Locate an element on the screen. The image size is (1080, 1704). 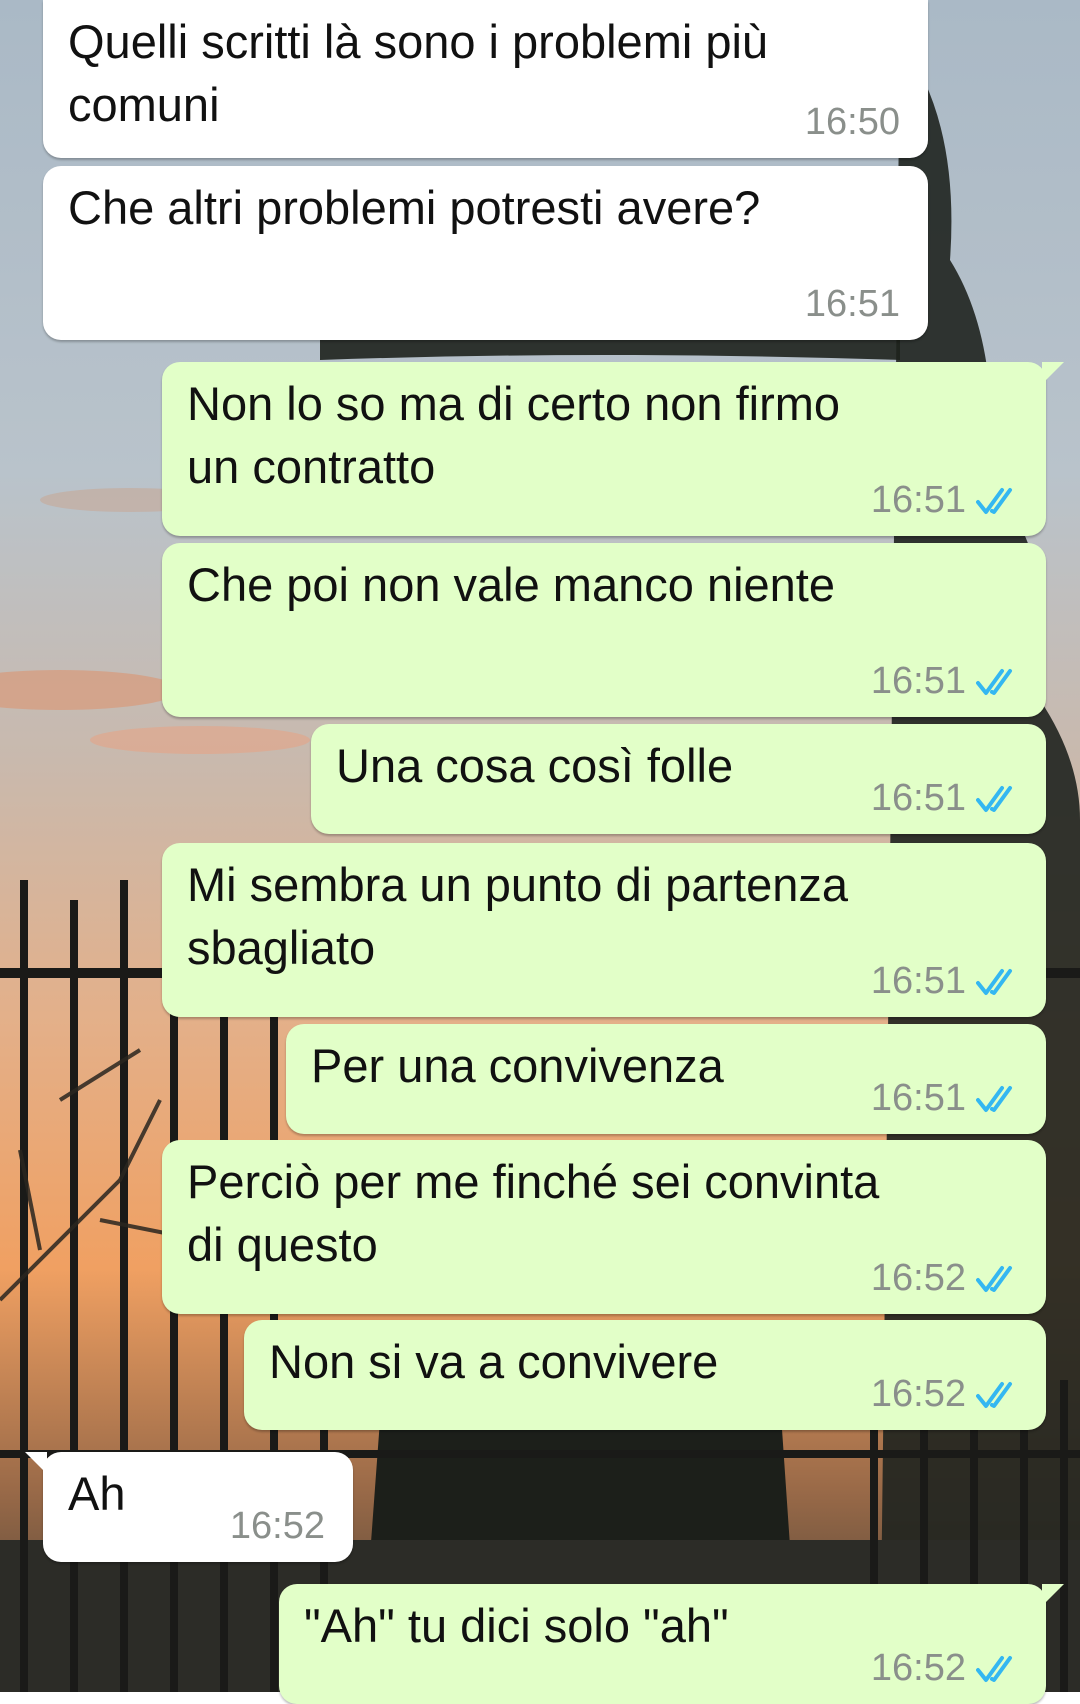
message-text: Che poi non vale manco niente is located at coordinates (511, 584).